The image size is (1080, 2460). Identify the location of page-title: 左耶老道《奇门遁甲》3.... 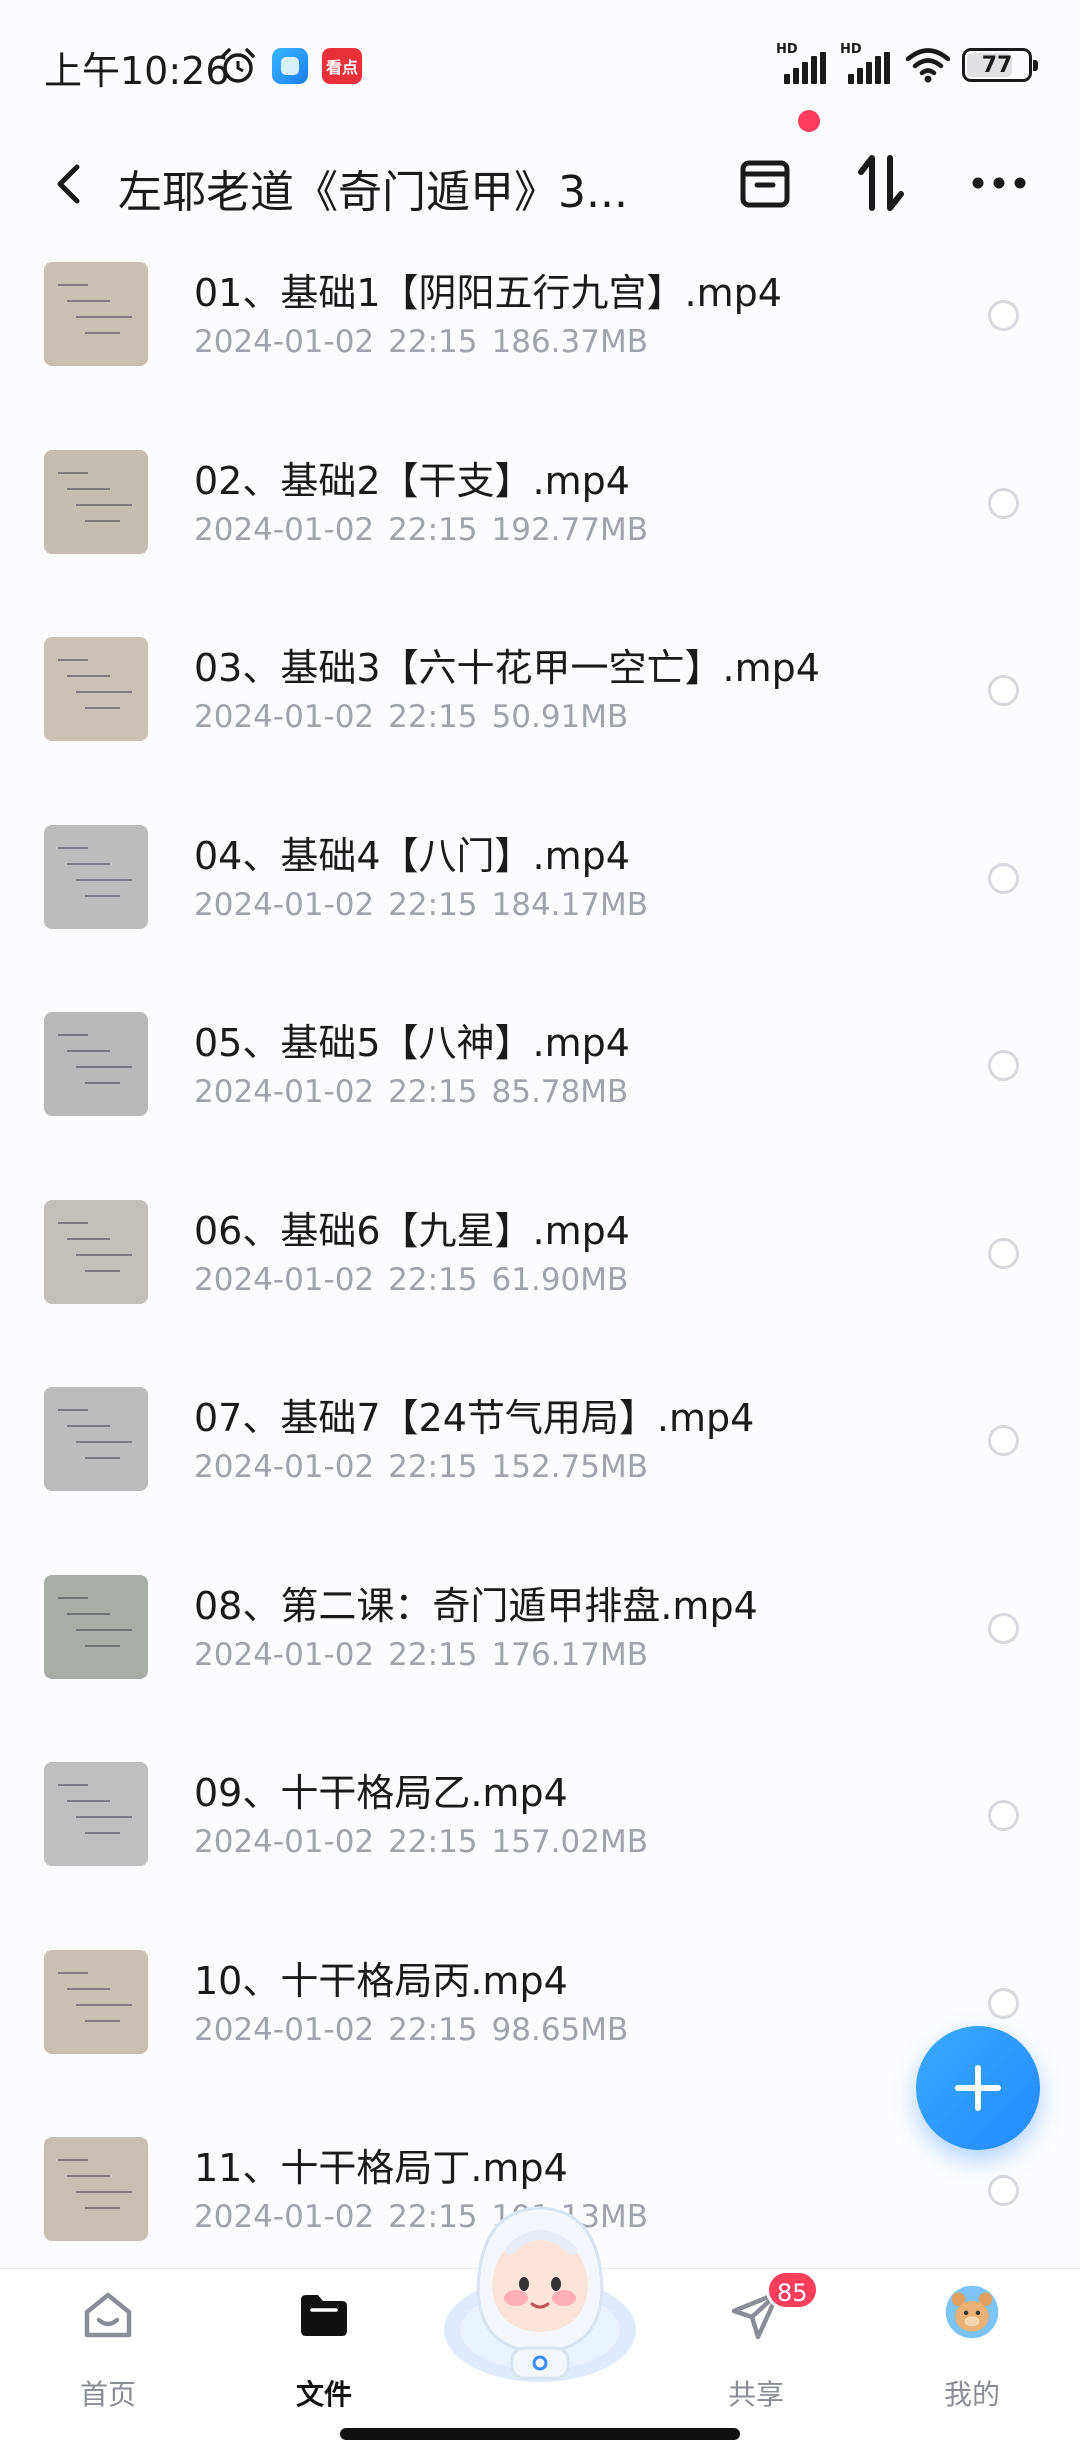
(373, 192).